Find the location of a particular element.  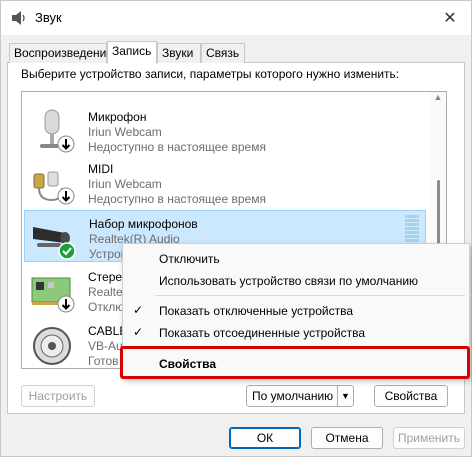

menu-item-show-disabled: ✓ Показать отключенные устройства is located at coordinates (296, 311).